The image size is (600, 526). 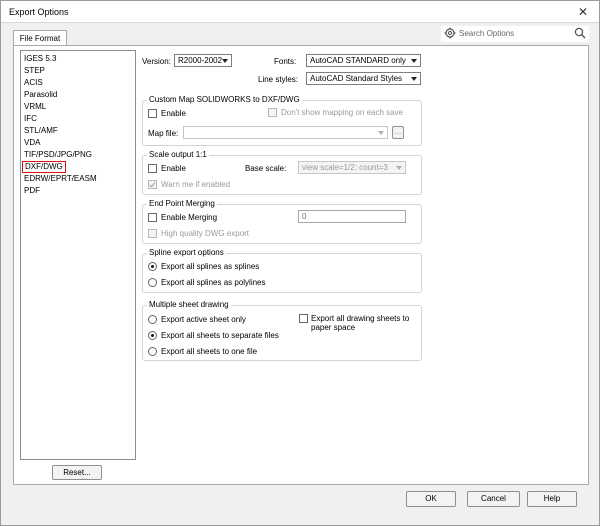 I want to click on active-sheet-radio, so click(x=152, y=319).